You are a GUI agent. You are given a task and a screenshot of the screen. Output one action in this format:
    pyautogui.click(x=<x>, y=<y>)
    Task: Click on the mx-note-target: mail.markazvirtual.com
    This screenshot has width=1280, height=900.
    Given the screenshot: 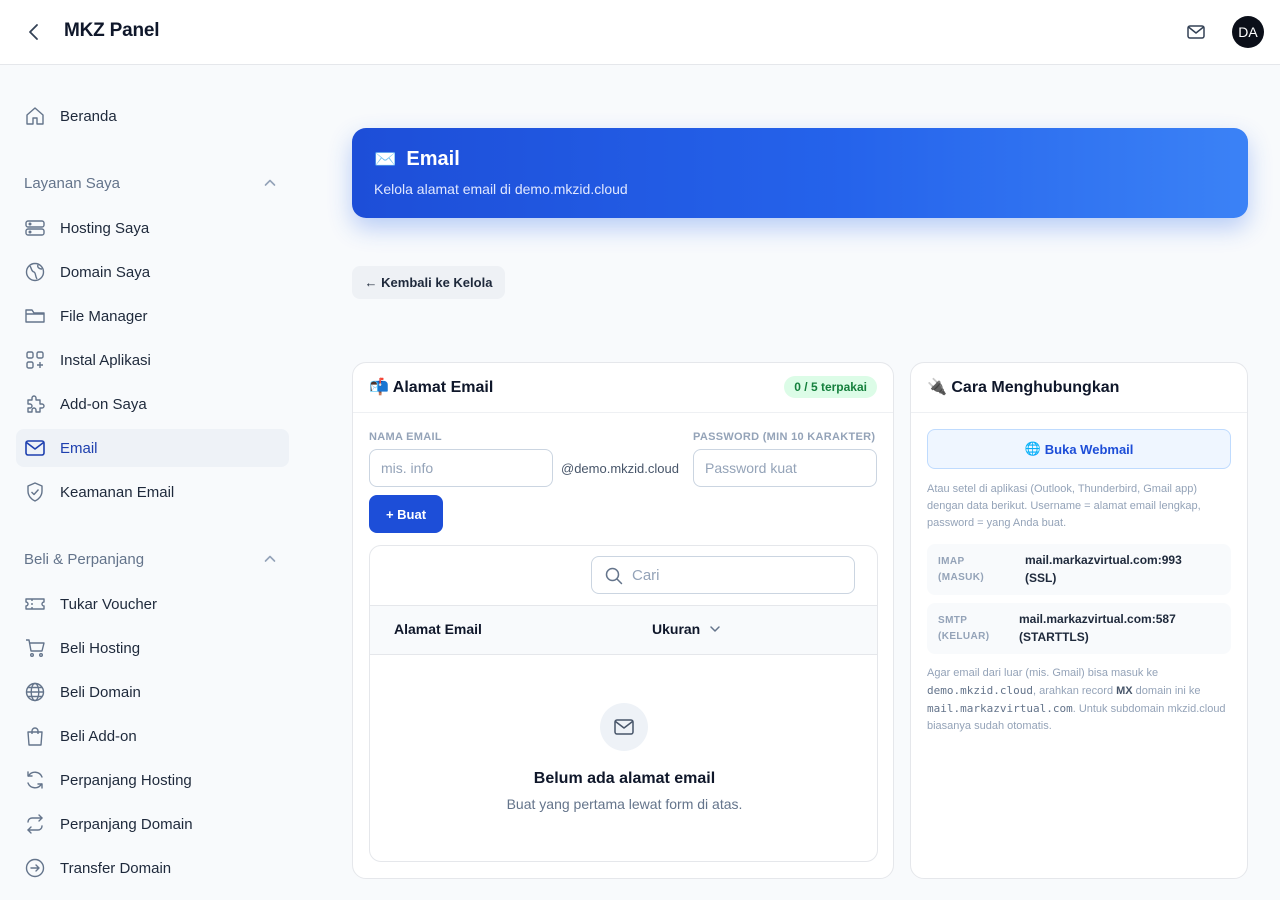 What is the action you would take?
    pyautogui.click(x=1000, y=708)
    